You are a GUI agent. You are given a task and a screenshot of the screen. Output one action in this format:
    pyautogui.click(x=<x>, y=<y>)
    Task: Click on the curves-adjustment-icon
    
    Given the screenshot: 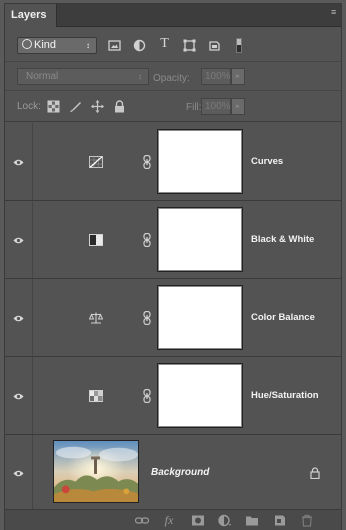 What is the action you would take?
    pyautogui.click(x=96, y=161)
    